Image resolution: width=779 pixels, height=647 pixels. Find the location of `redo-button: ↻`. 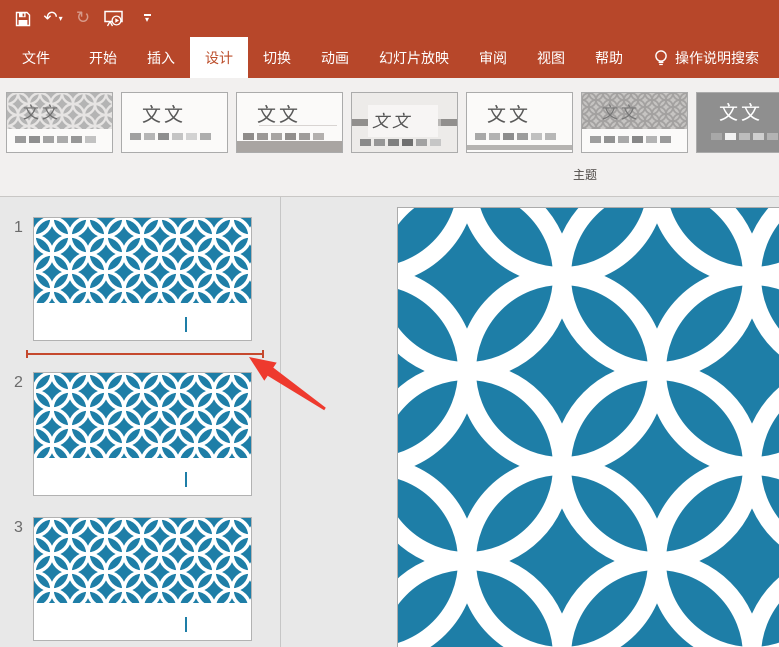

redo-button: ↻ is located at coordinates (83, 19).